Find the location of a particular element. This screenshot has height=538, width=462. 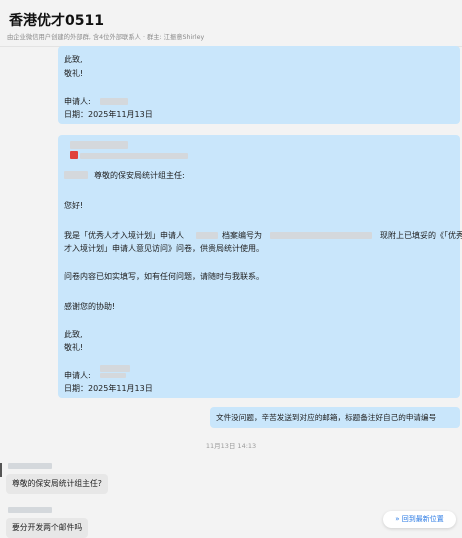

sender-indicator-bar is located at coordinates (1, 470).